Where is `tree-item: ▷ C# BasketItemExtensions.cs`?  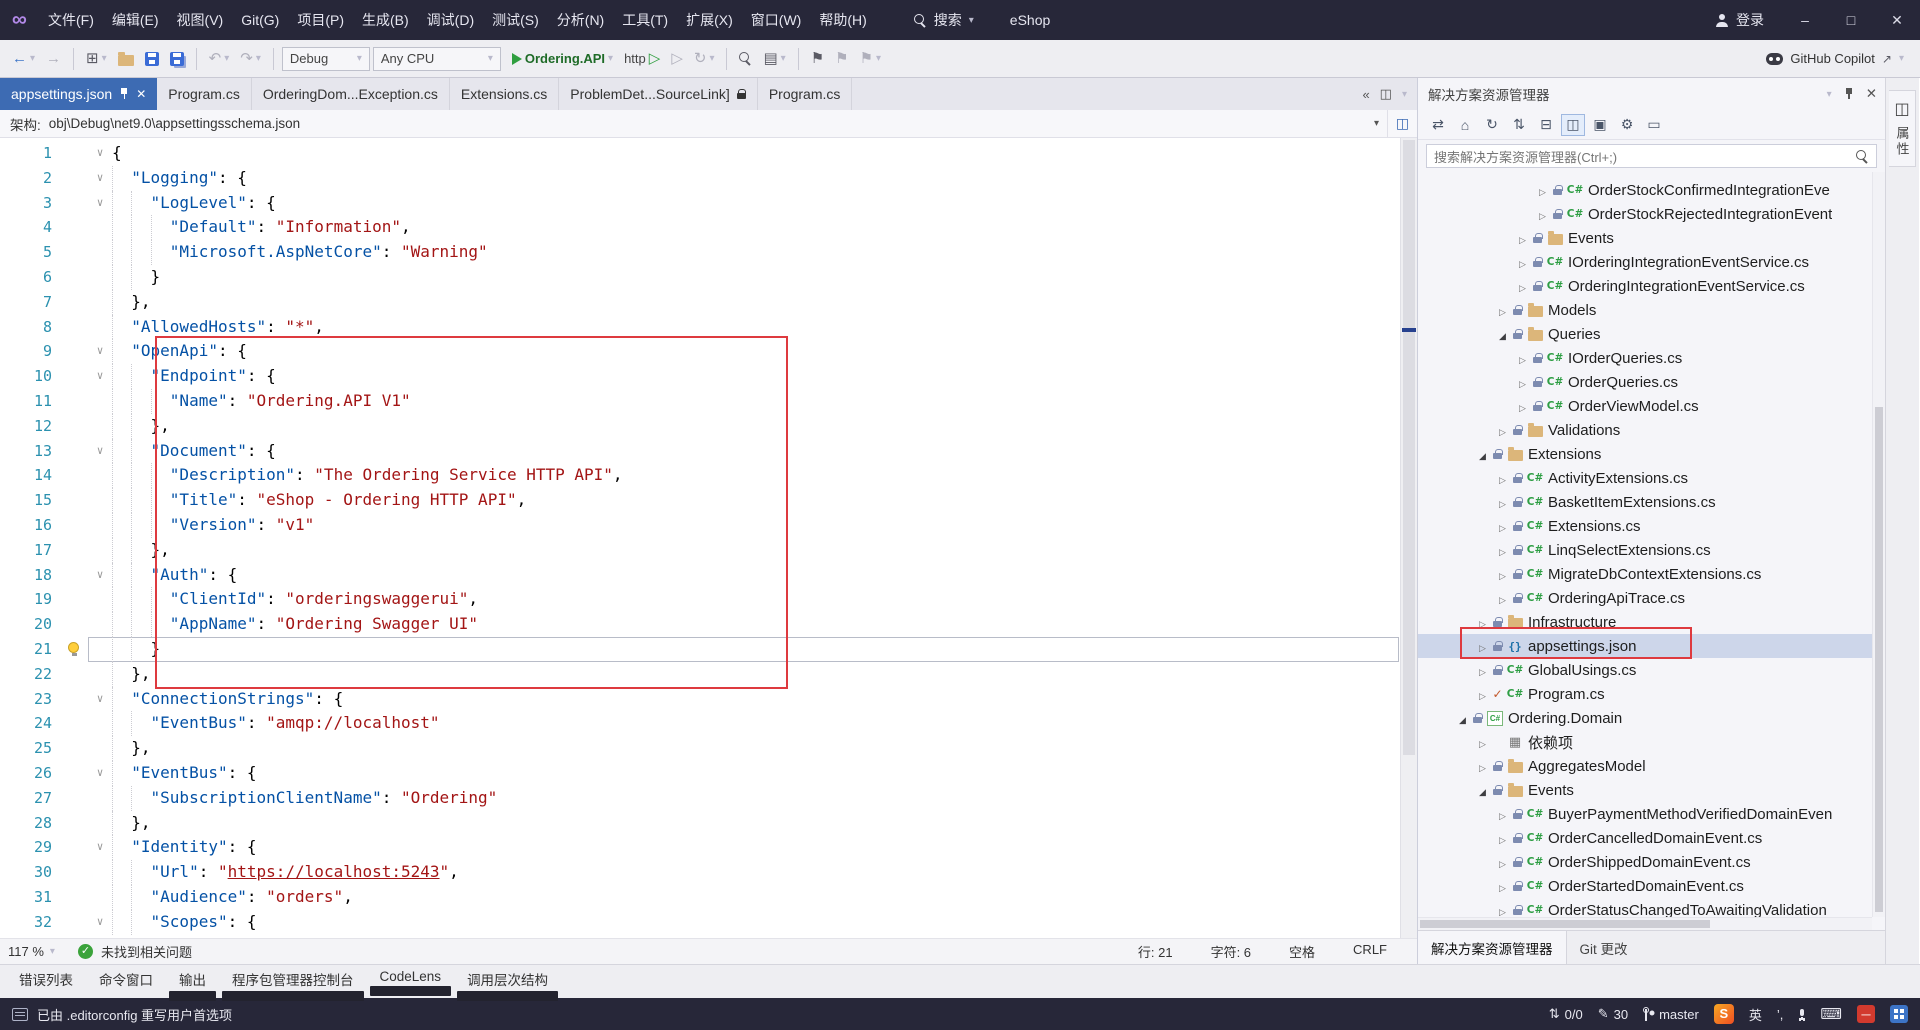 tree-item: ▷ C# BasketItemExtensions.cs is located at coordinates (1651, 502).